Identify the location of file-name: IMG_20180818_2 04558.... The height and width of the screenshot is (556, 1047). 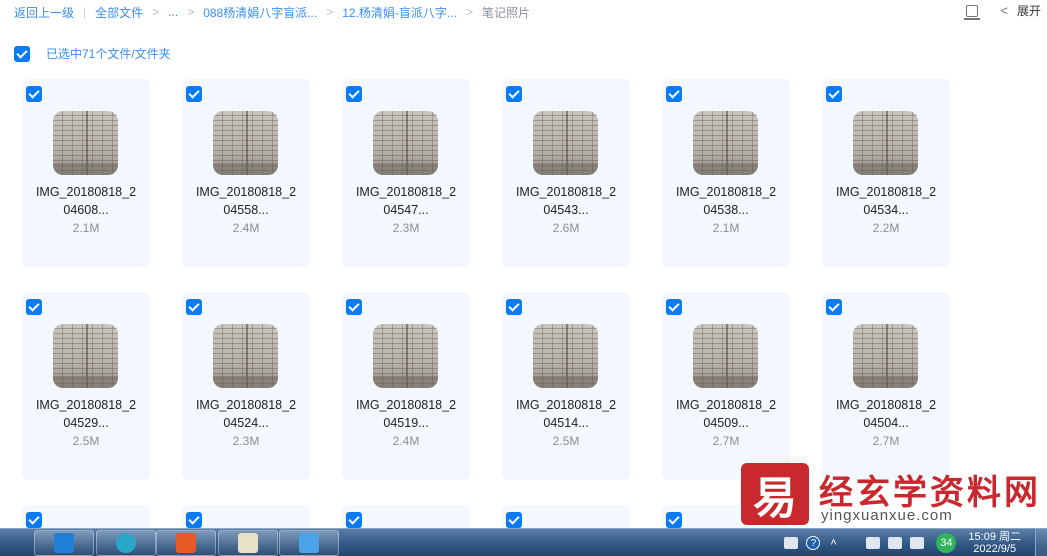
(246, 201).